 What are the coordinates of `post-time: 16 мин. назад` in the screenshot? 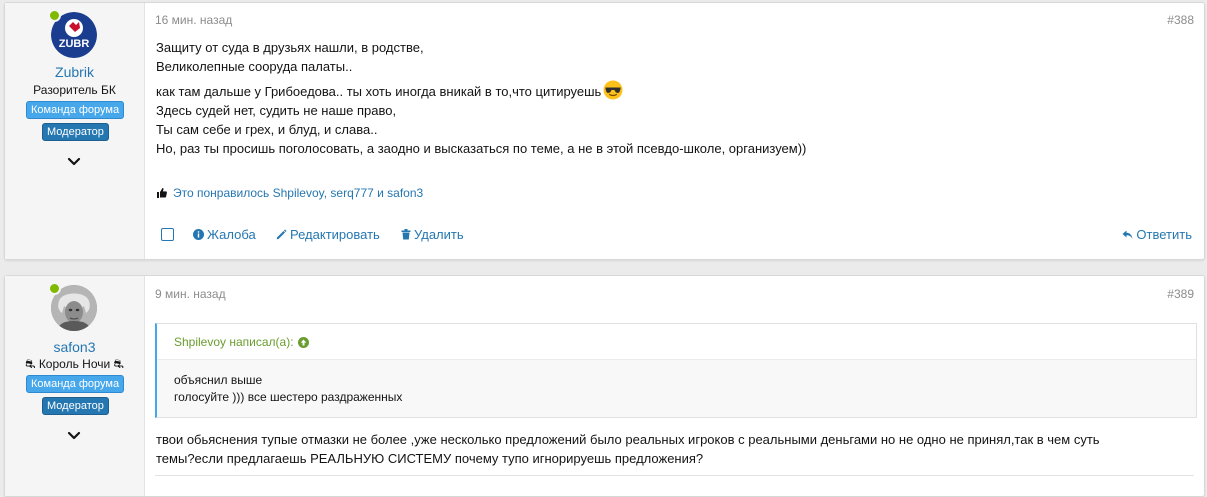 It's located at (193, 20).